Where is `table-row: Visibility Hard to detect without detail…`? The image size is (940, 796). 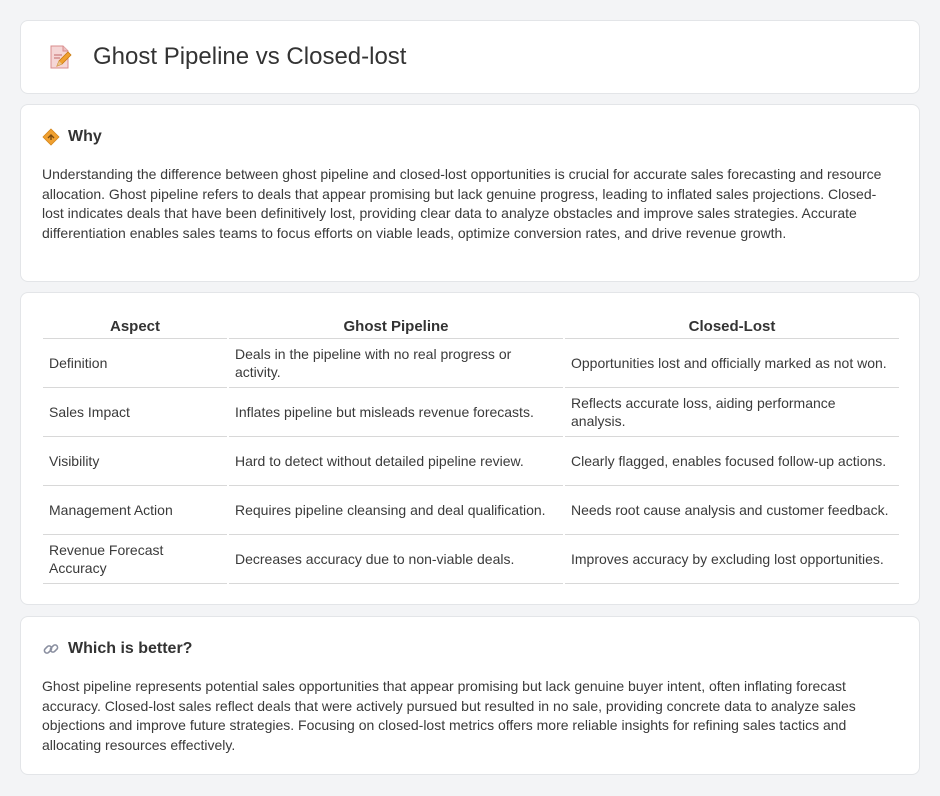
table-row: Visibility Hard to detect without detail… is located at coordinates (471, 461).